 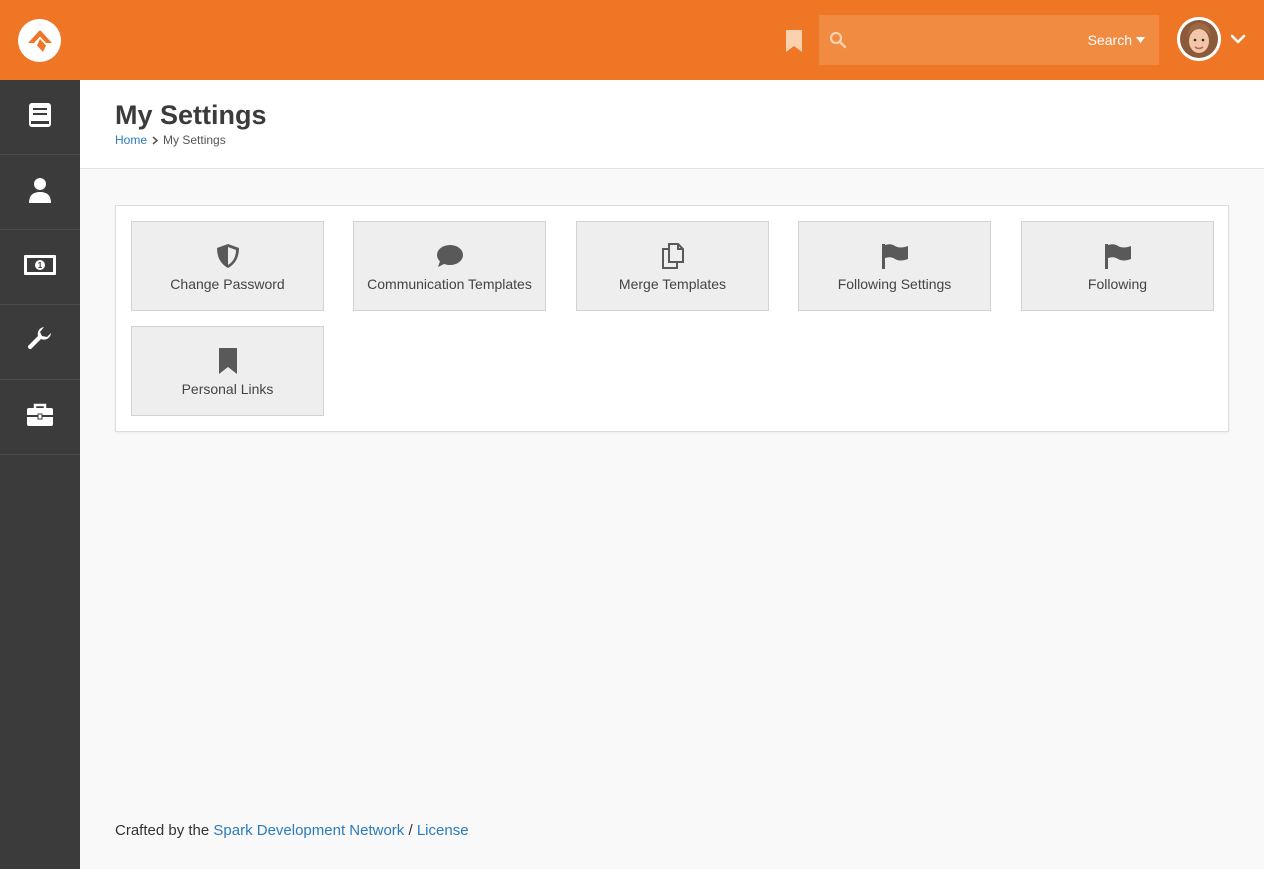 I want to click on svg-text: 1, so click(x=40, y=265).